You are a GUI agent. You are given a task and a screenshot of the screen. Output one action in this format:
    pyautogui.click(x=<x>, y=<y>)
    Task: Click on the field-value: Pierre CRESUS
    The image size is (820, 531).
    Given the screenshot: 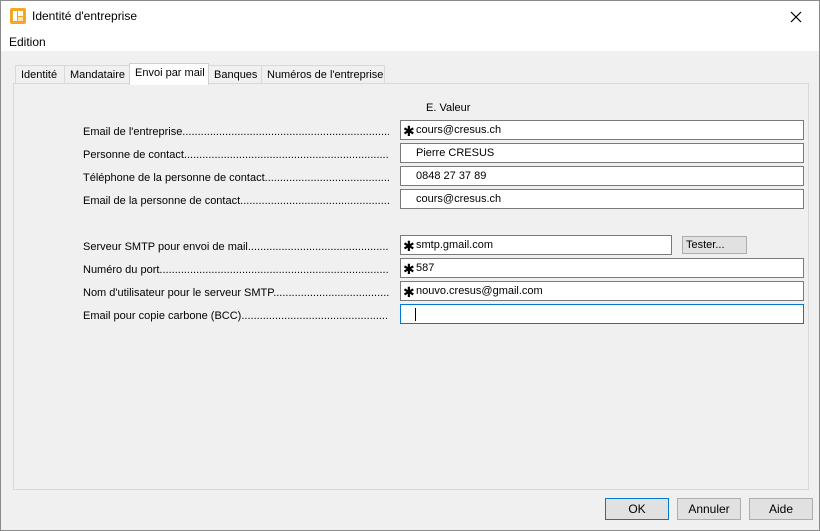 What is the action you would take?
    pyautogui.click(x=455, y=153)
    